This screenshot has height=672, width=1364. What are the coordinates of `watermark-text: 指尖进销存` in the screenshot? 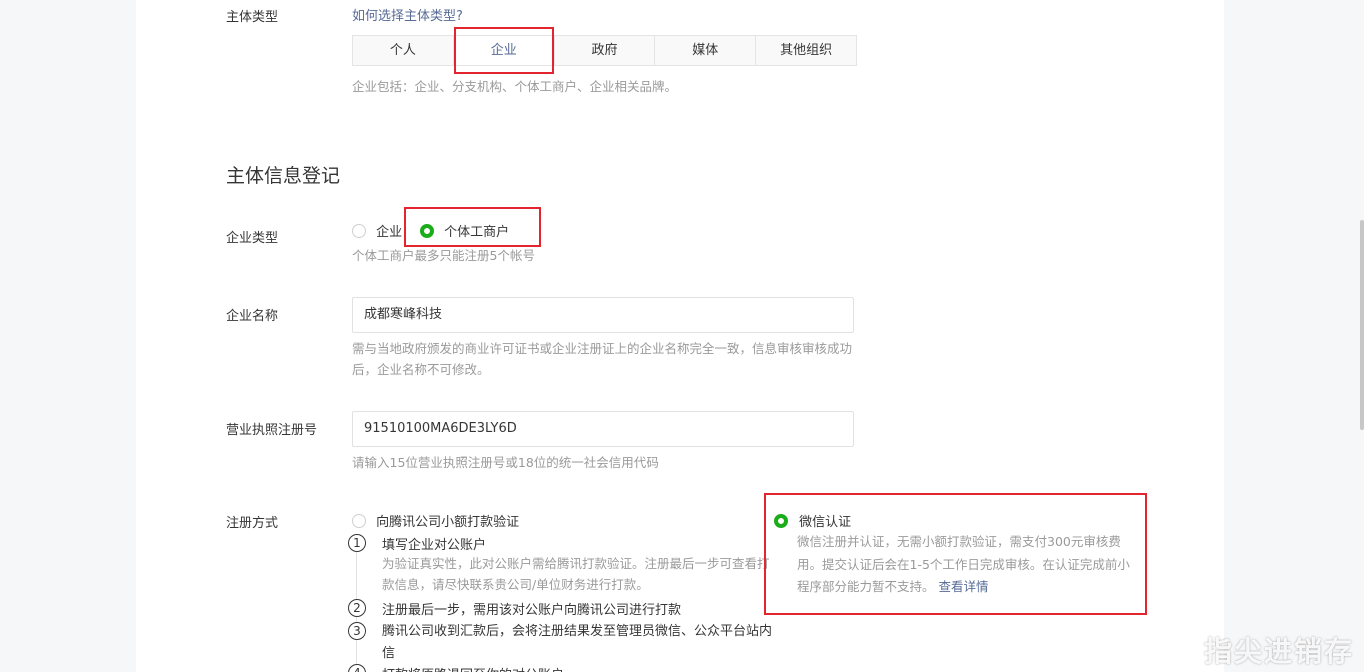 It's located at (1278, 651).